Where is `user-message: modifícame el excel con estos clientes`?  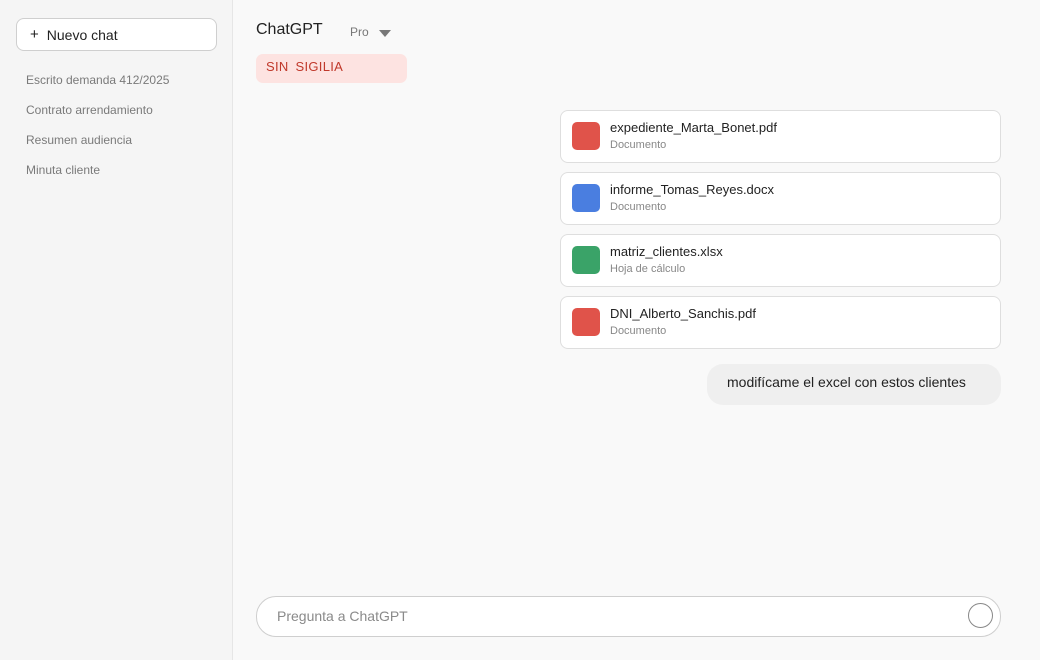 user-message: modifícame el excel con estos clientes is located at coordinates (854, 384).